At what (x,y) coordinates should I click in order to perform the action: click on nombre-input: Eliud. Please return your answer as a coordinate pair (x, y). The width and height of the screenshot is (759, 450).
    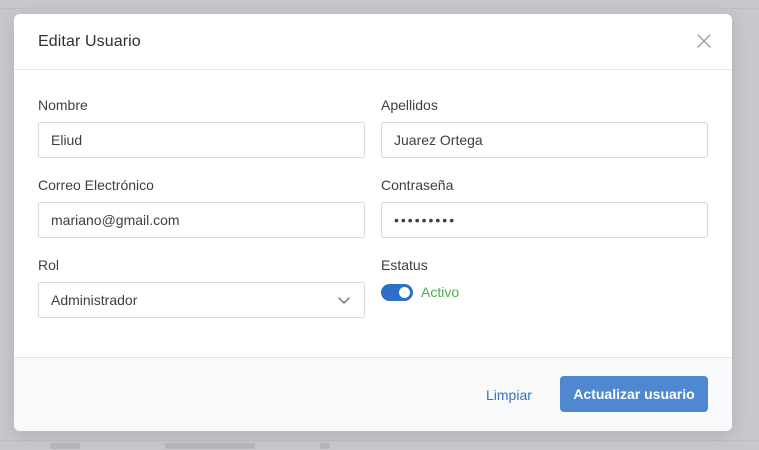
    Looking at the image, I should click on (201, 140).